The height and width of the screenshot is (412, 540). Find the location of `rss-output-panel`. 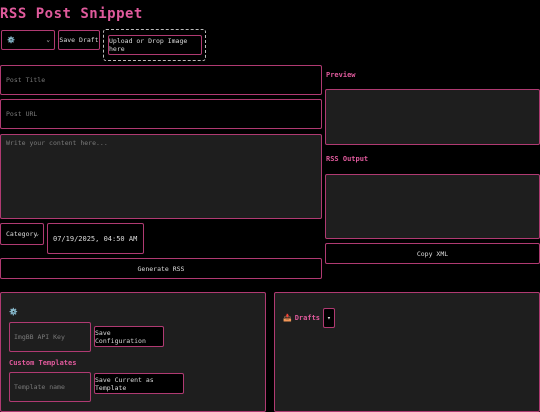

rss-output-panel is located at coordinates (432, 206).